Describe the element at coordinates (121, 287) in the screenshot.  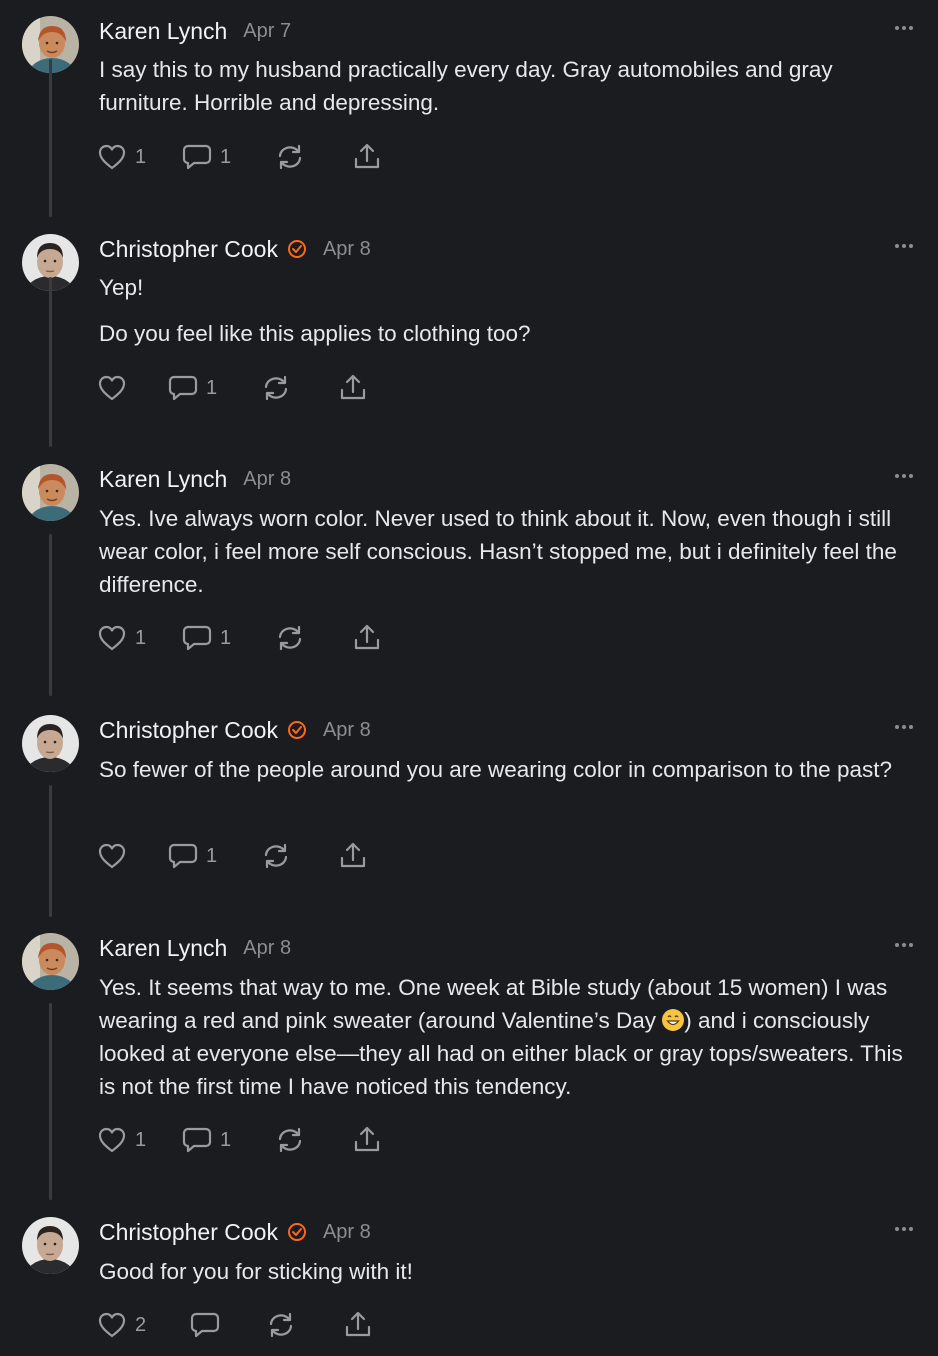
I see `comment-paragraph: Yep!` at that location.